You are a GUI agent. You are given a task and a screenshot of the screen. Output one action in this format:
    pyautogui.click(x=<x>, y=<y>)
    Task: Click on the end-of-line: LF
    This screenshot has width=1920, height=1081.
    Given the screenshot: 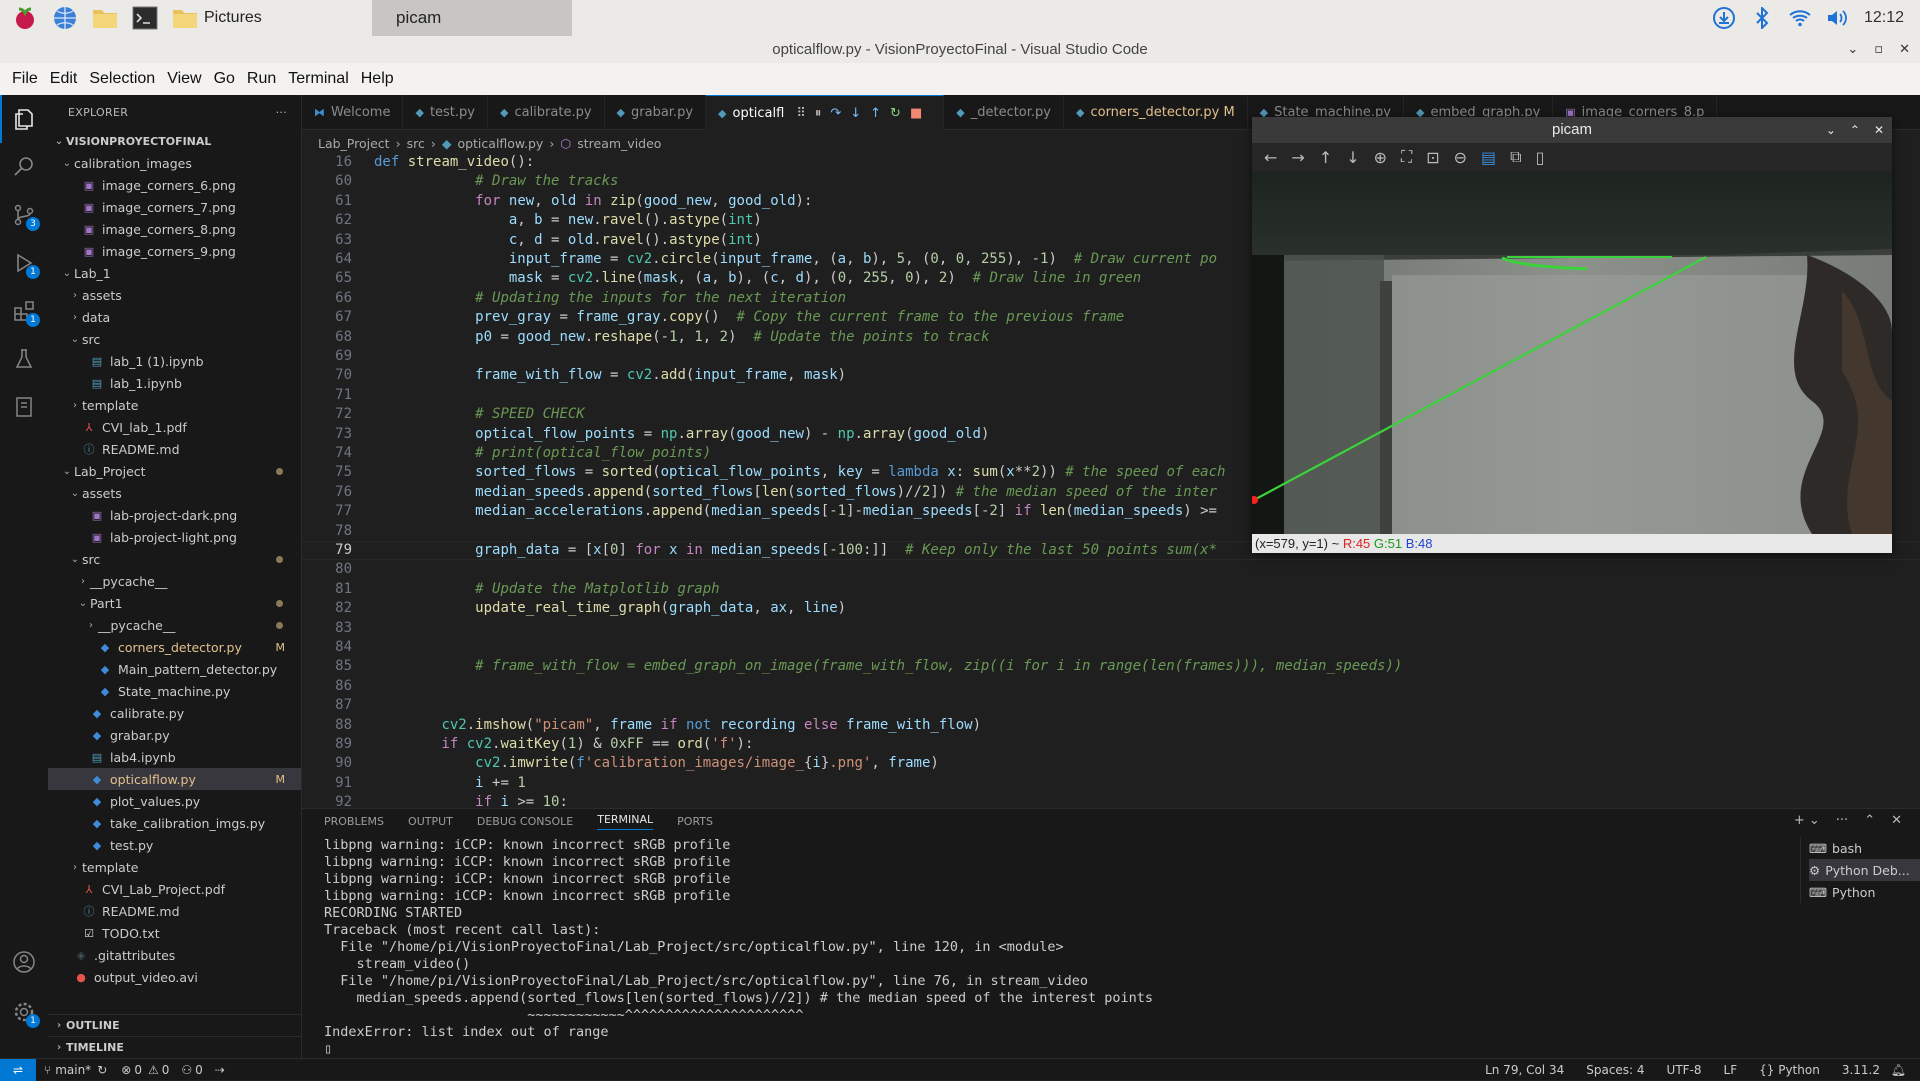 What is the action you would take?
    pyautogui.click(x=1731, y=1070)
    